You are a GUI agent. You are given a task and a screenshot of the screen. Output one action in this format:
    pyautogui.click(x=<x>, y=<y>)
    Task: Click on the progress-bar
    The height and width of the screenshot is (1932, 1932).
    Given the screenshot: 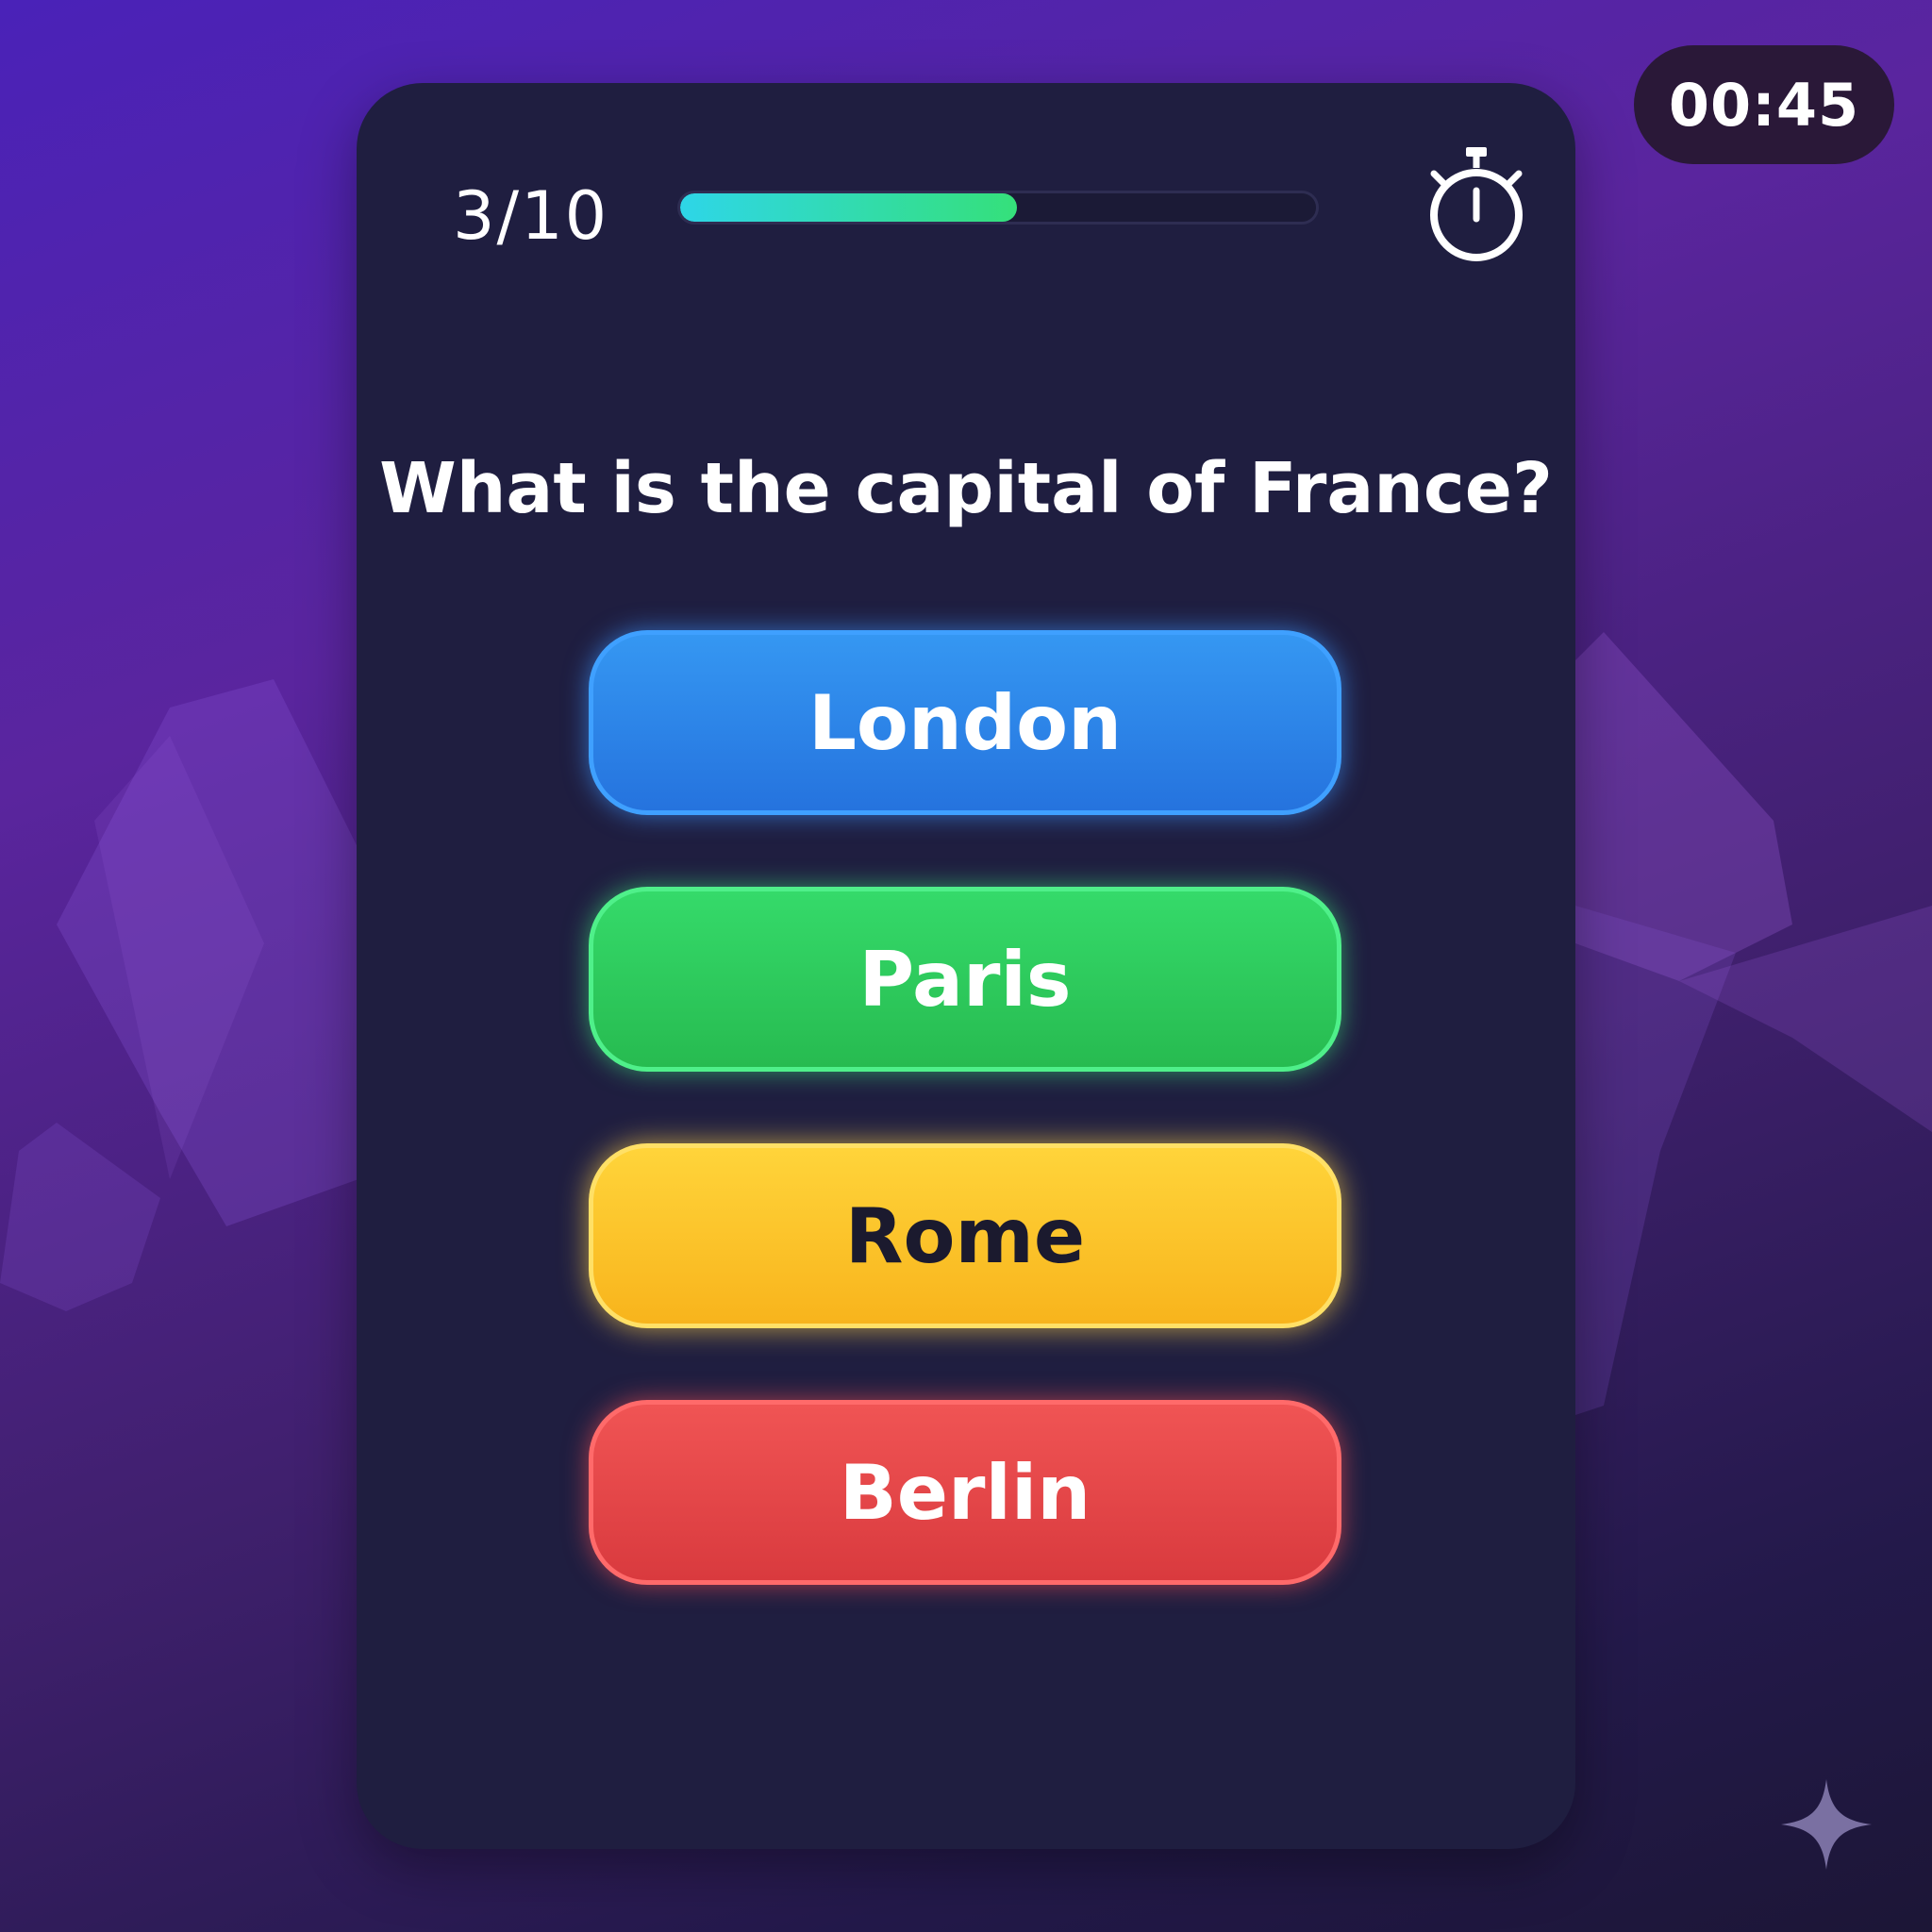 What is the action you would take?
    pyautogui.click(x=998, y=208)
    